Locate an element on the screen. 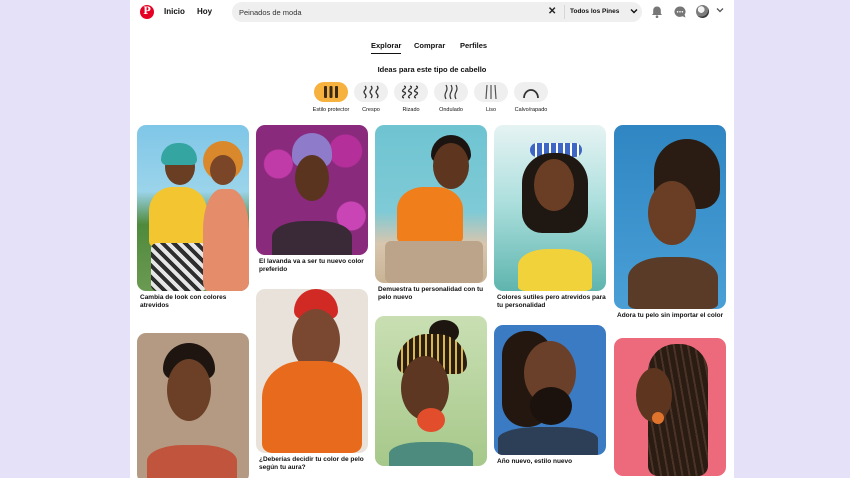  protective-style-icon is located at coordinates (331, 92).